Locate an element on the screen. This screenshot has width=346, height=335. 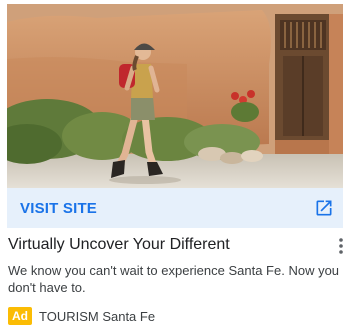
ad-attribution: Ad TOURISM Santa Fe is located at coordinates (81, 316).